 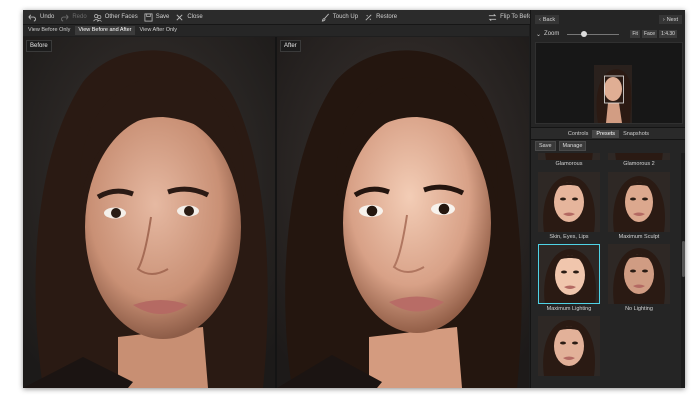 I want to click on chevron-left-icon: ‹, so click(x=540, y=19).